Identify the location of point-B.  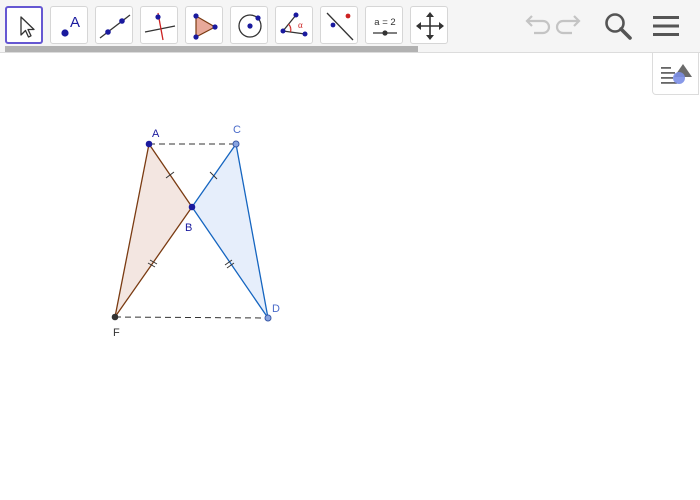
(192, 207).